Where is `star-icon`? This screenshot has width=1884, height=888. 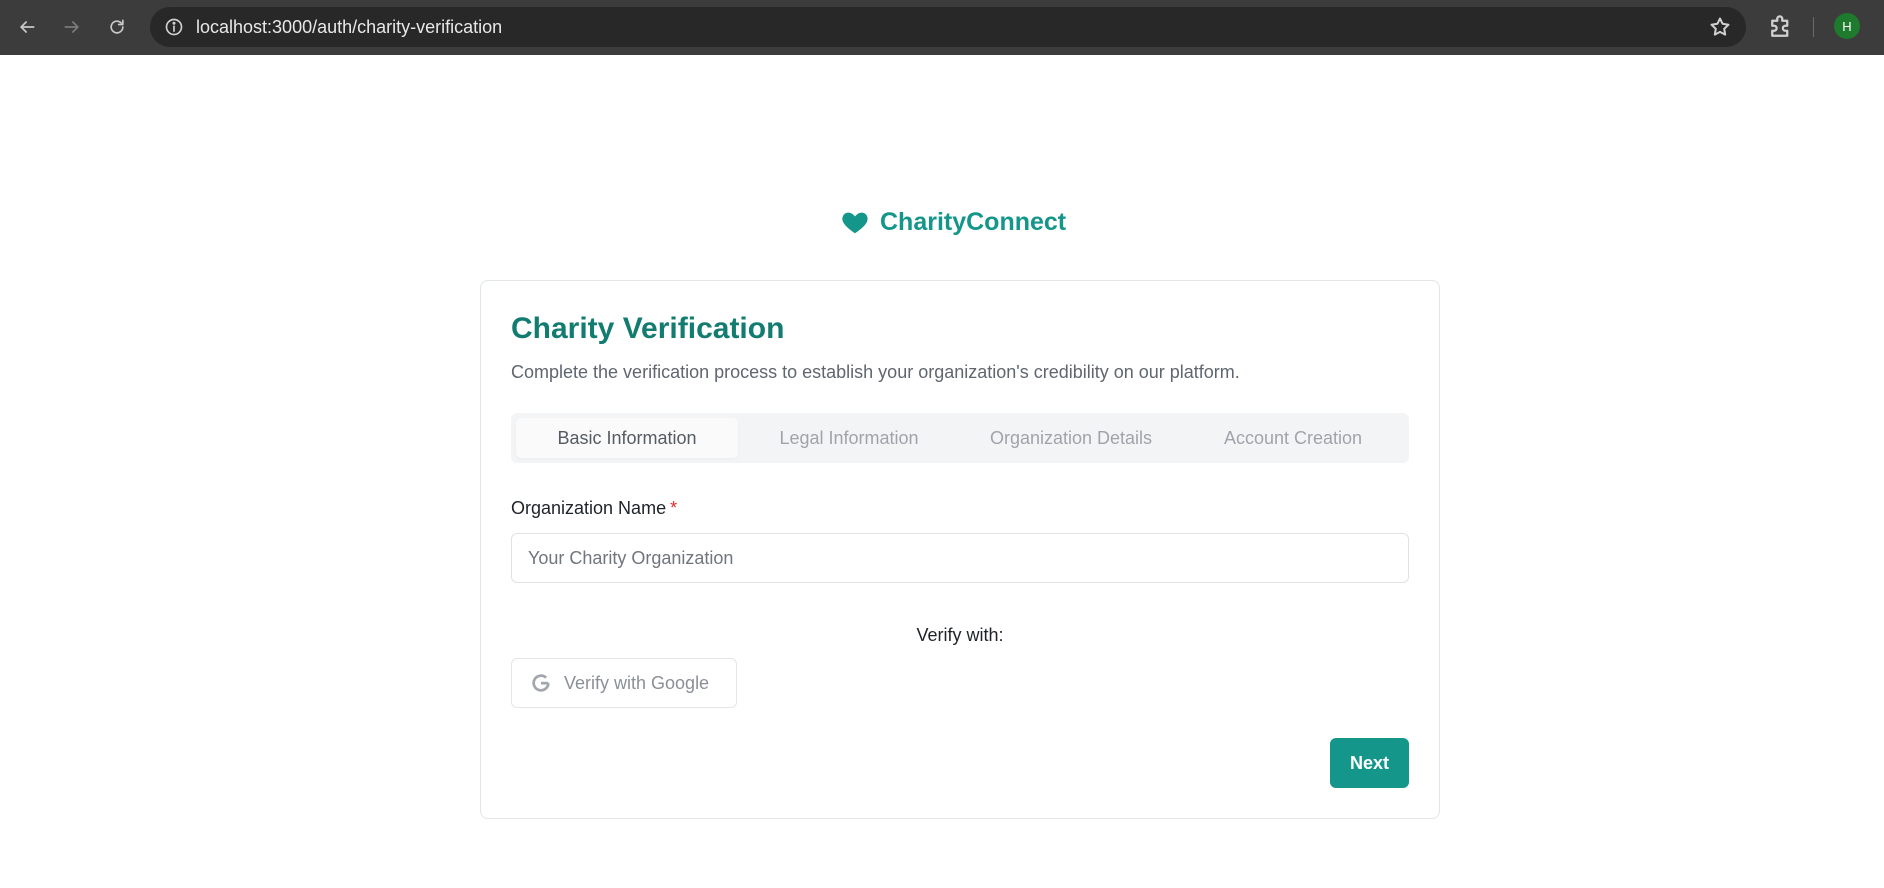 star-icon is located at coordinates (1720, 26).